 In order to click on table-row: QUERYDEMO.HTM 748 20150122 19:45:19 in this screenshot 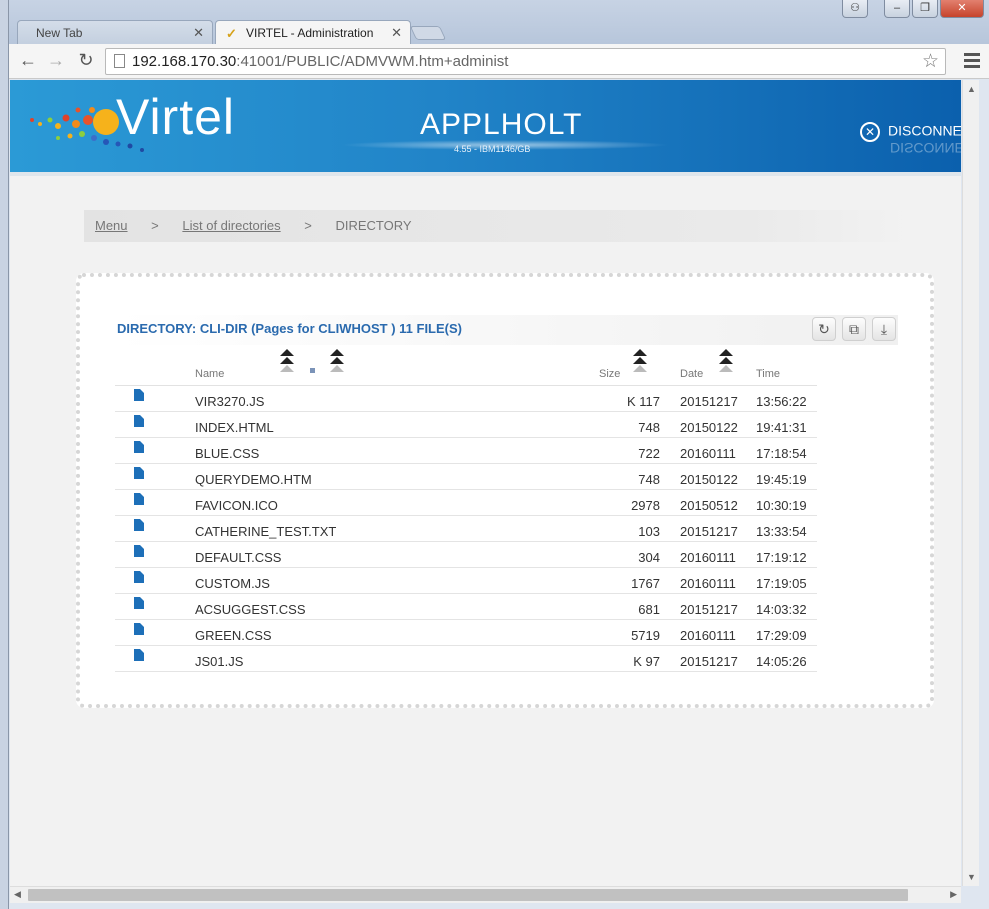, I will do `click(466, 477)`.